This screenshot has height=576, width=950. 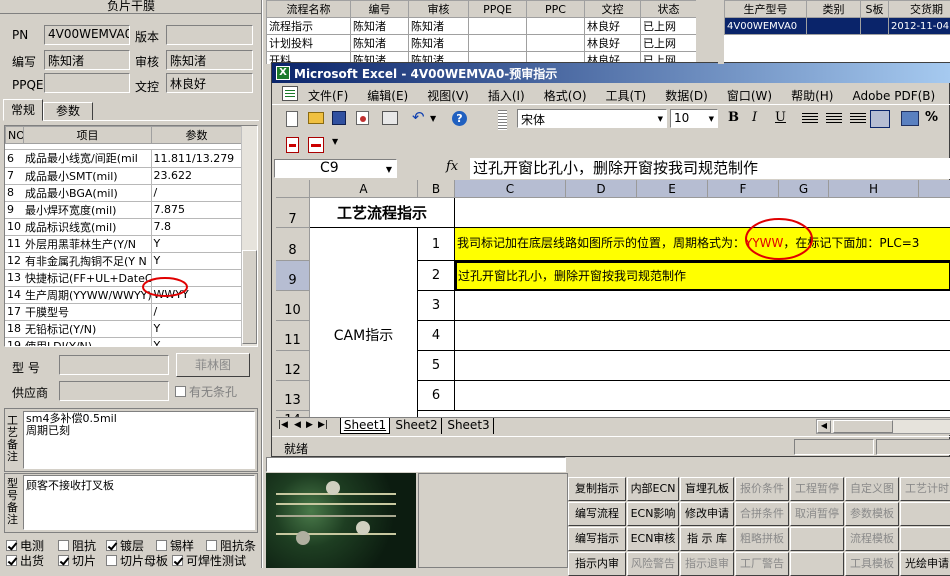 I want to click on action-button: 光绘申请, so click(x=925, y=564).